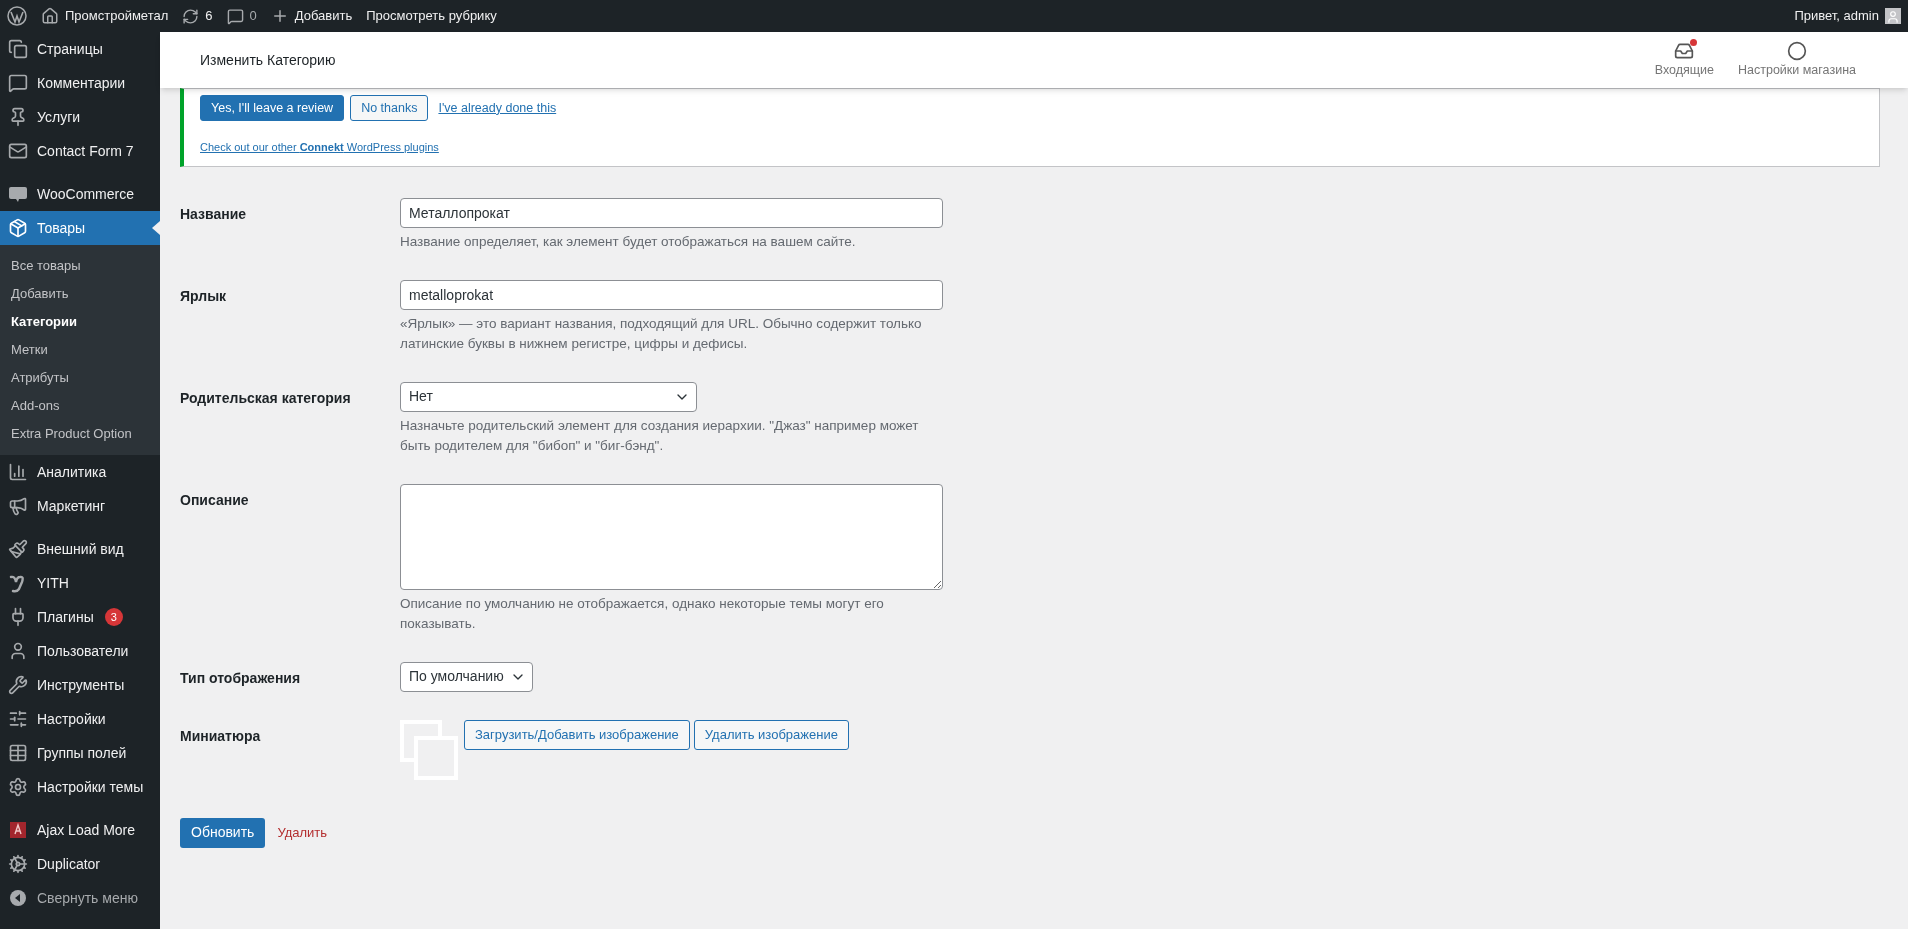  What do you see at coordinates (223, 832) in the screenshot?
I see `update-button: Обновить` at bounding box center [223, 832].